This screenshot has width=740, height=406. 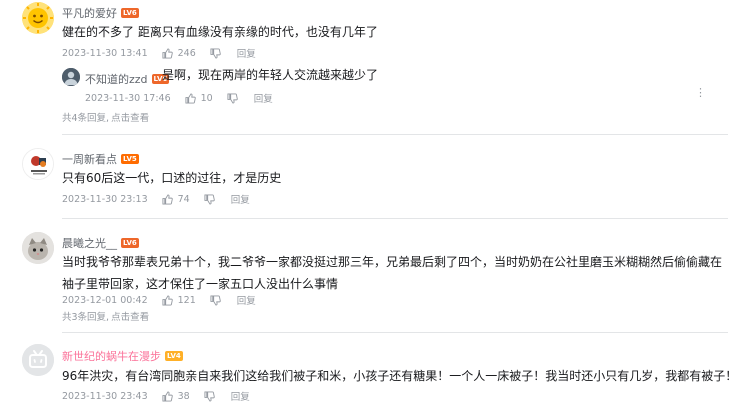 I want to click on username-text: 一周新看点, so click(x=89, y=159).